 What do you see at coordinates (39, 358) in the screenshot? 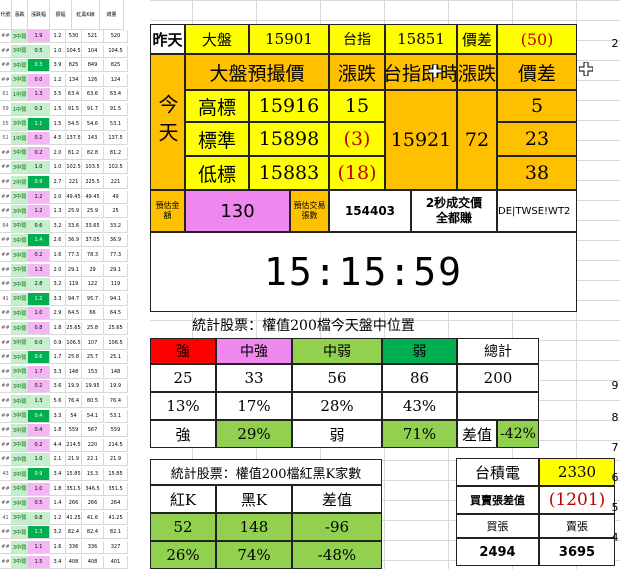
I see `left-grid-cell: 0.6` at bounding box center [39, 358].